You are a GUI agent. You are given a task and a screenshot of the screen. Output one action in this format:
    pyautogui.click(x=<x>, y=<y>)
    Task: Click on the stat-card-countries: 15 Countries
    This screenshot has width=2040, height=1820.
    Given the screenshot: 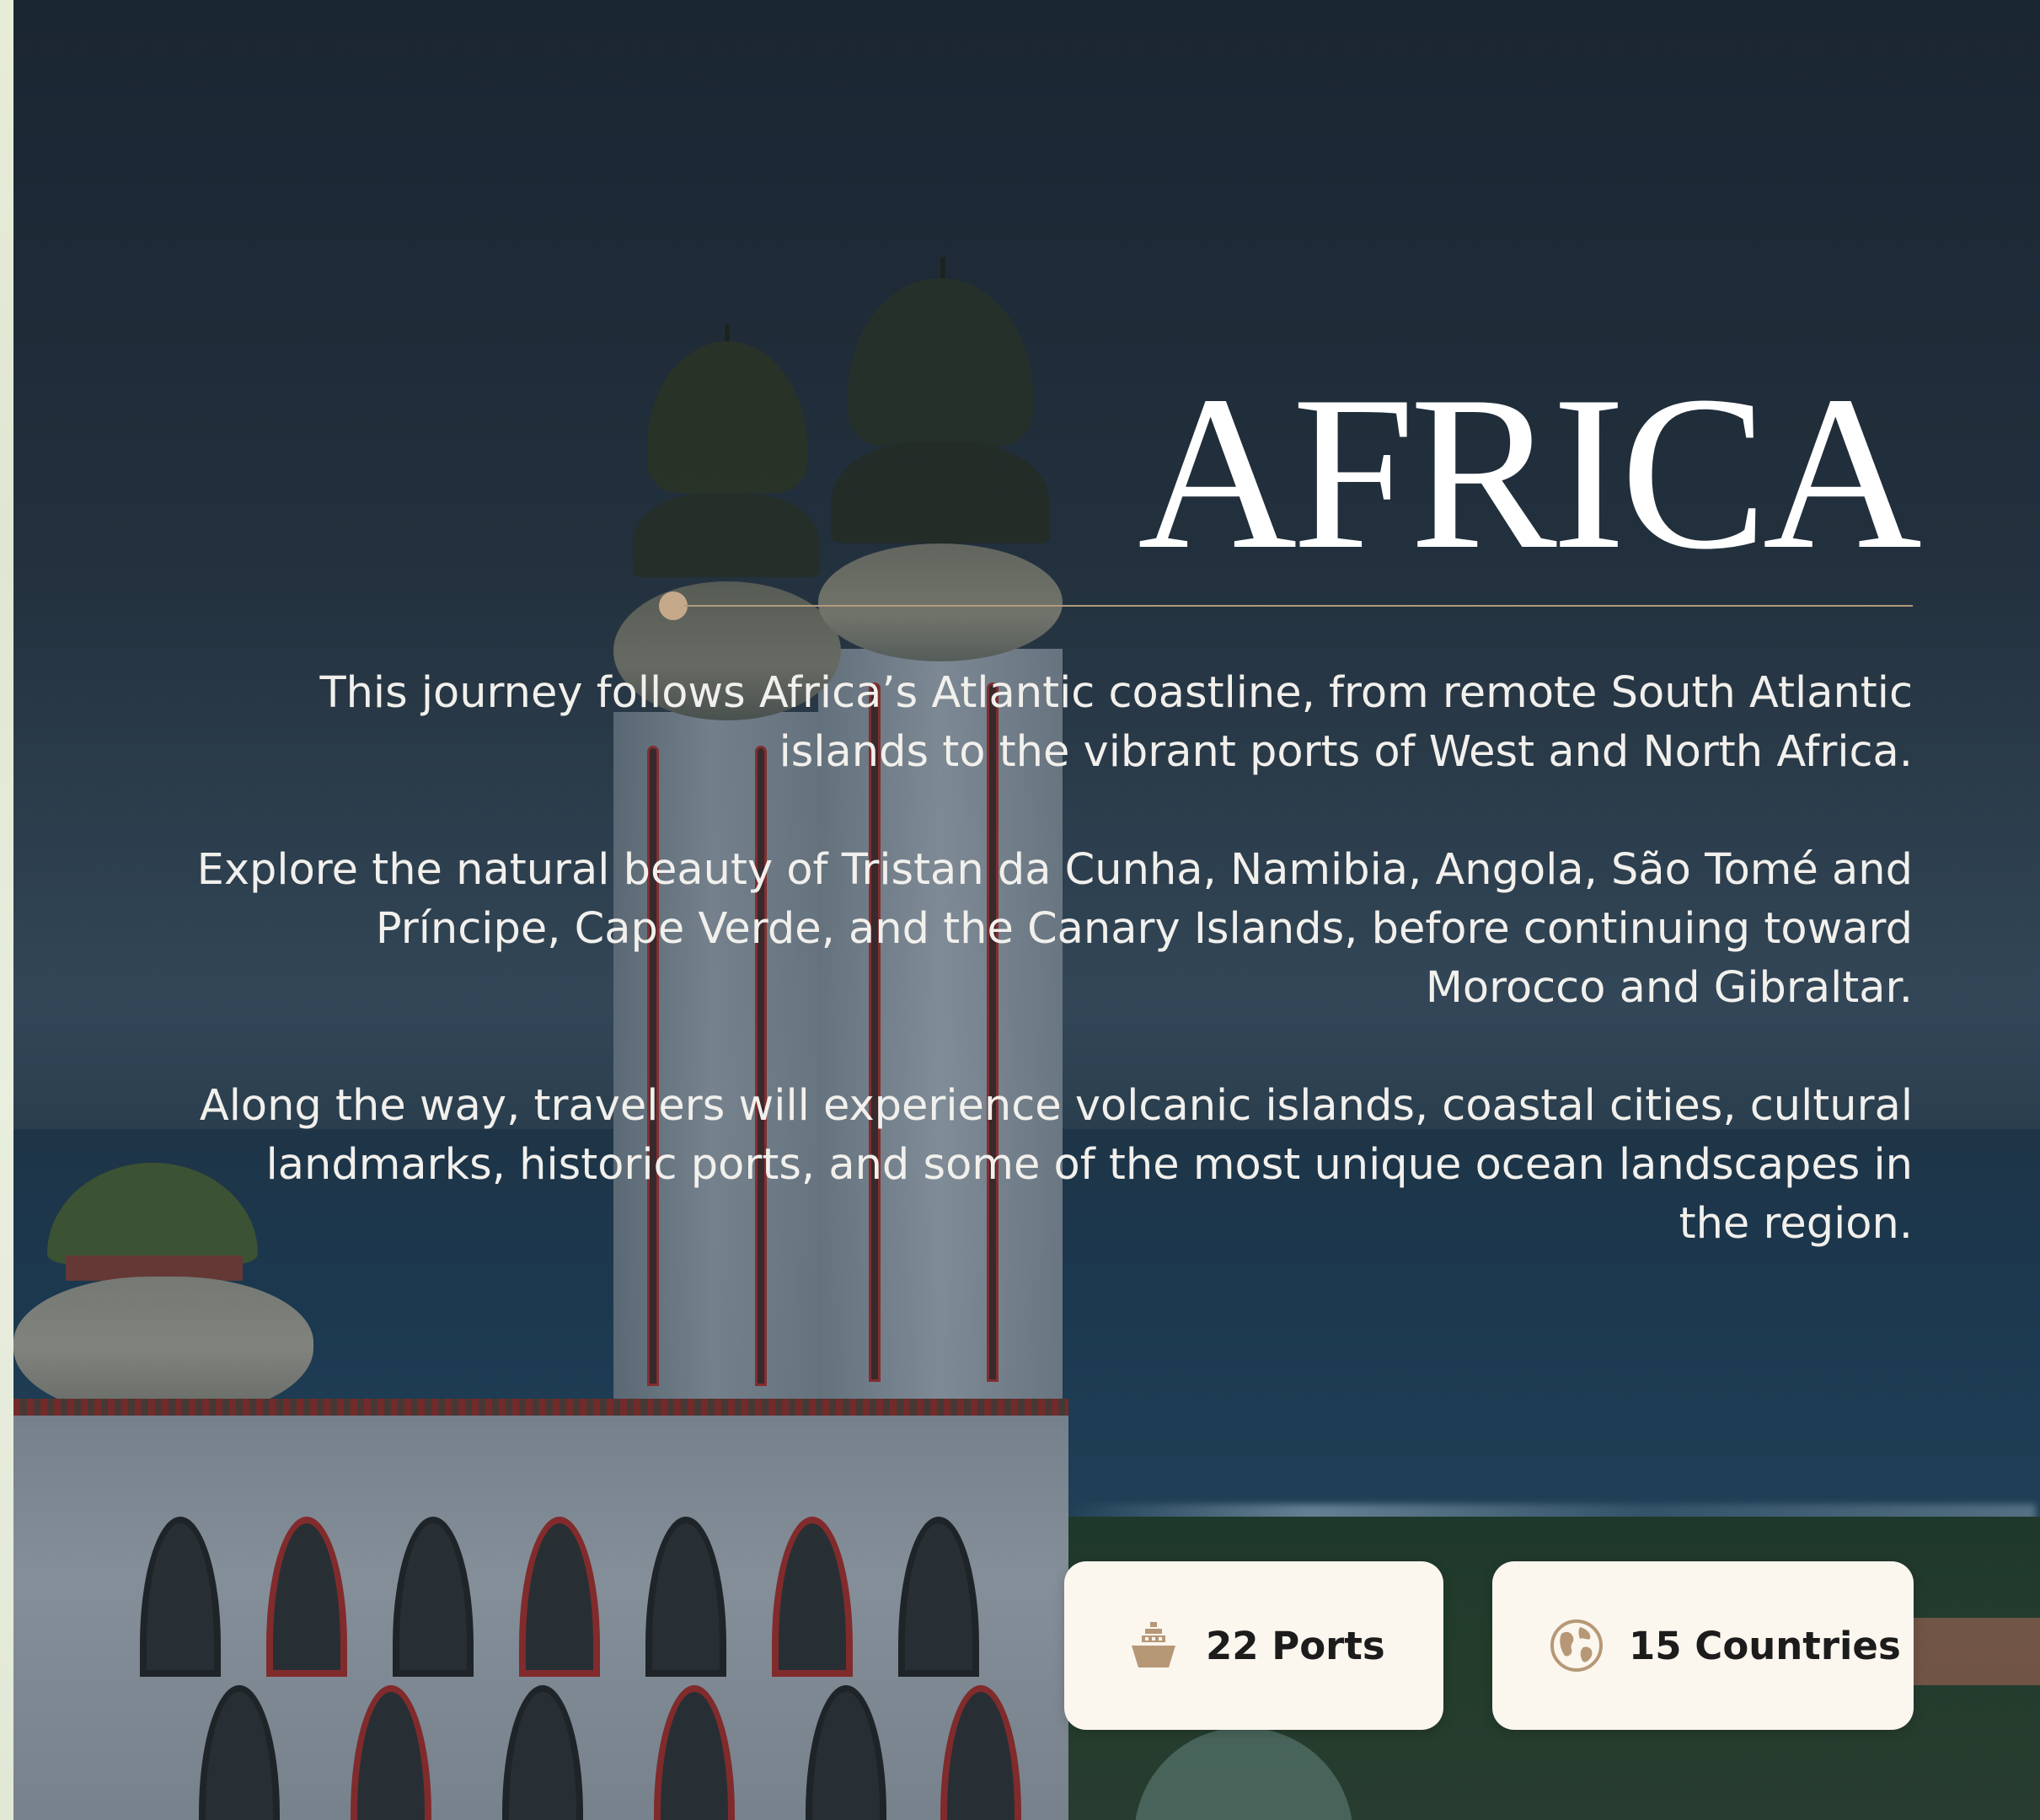 What is the action you would take?
    pyautogui.click(x=1703, y=1645)
    